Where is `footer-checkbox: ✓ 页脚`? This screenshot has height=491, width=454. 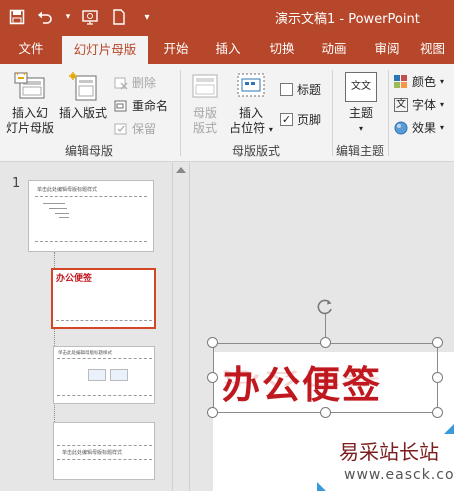
footer-checkbox: ✓ 页脚 is located at coordinates (300, 119).